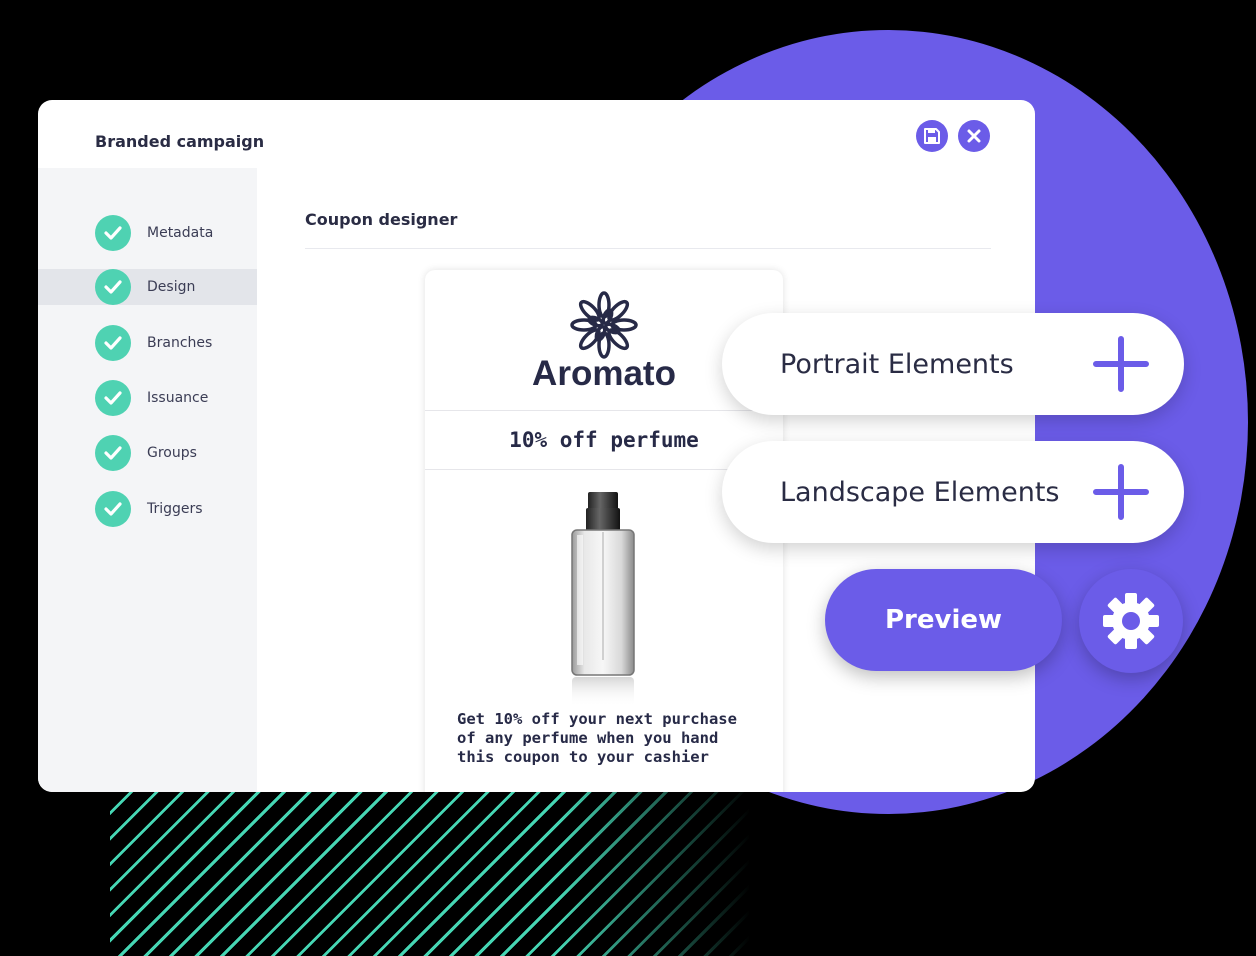 The width and height of the screenshot is (1256, 956). I want to click on divider, so click(648, 248).